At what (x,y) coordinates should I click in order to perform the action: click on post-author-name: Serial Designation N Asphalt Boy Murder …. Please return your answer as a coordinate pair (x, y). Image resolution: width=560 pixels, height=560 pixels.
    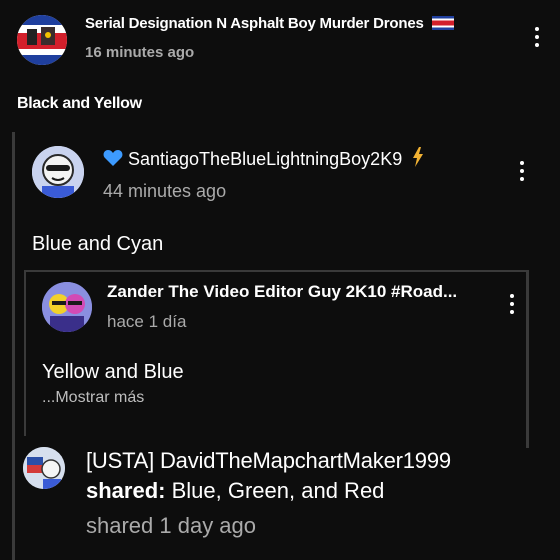
    Looking at the image, I should click on (269, 25).